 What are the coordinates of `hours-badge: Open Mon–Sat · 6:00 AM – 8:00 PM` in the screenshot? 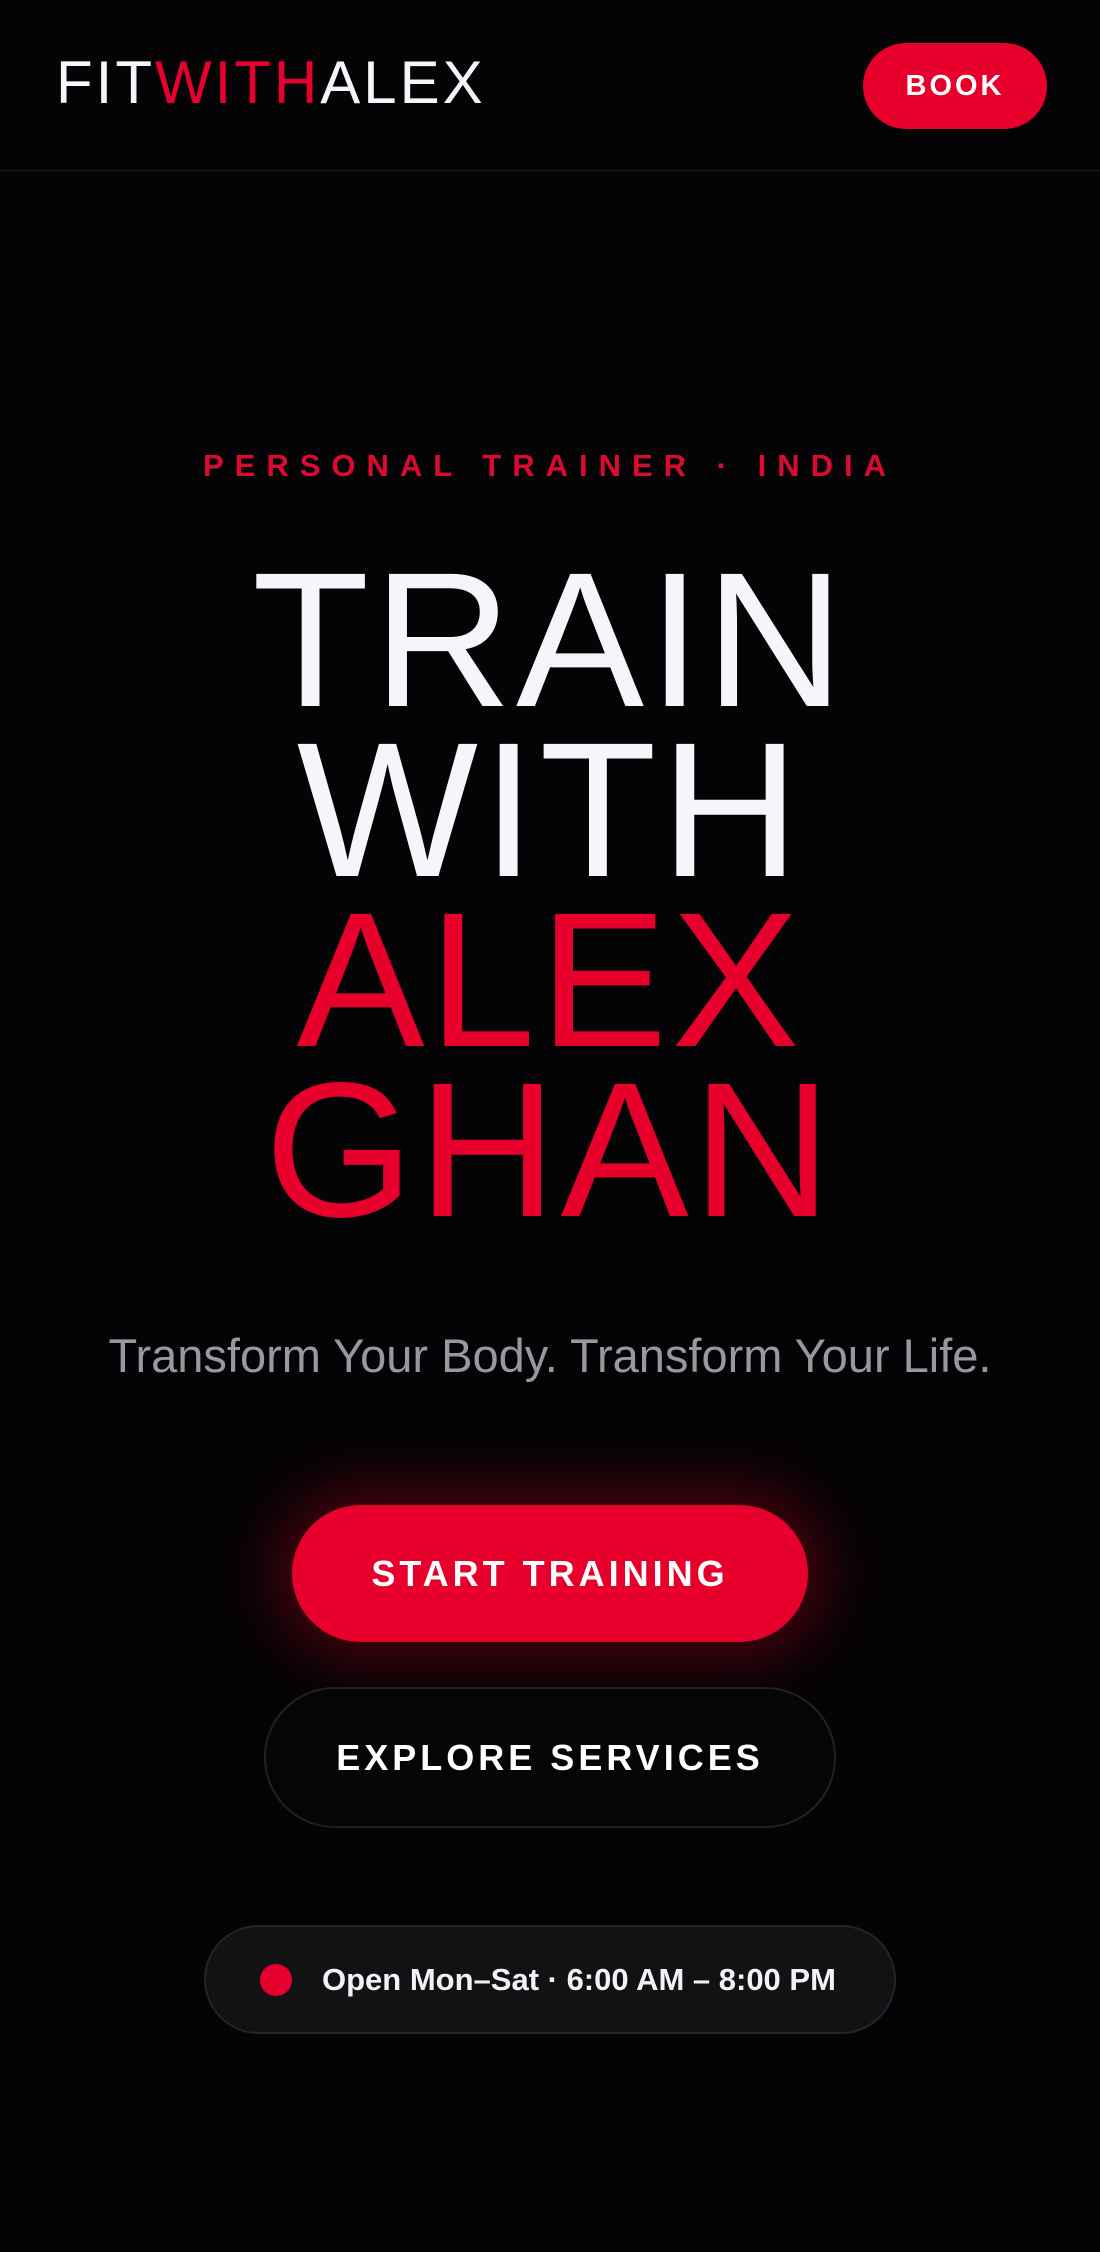 It's located at (550, 1979).